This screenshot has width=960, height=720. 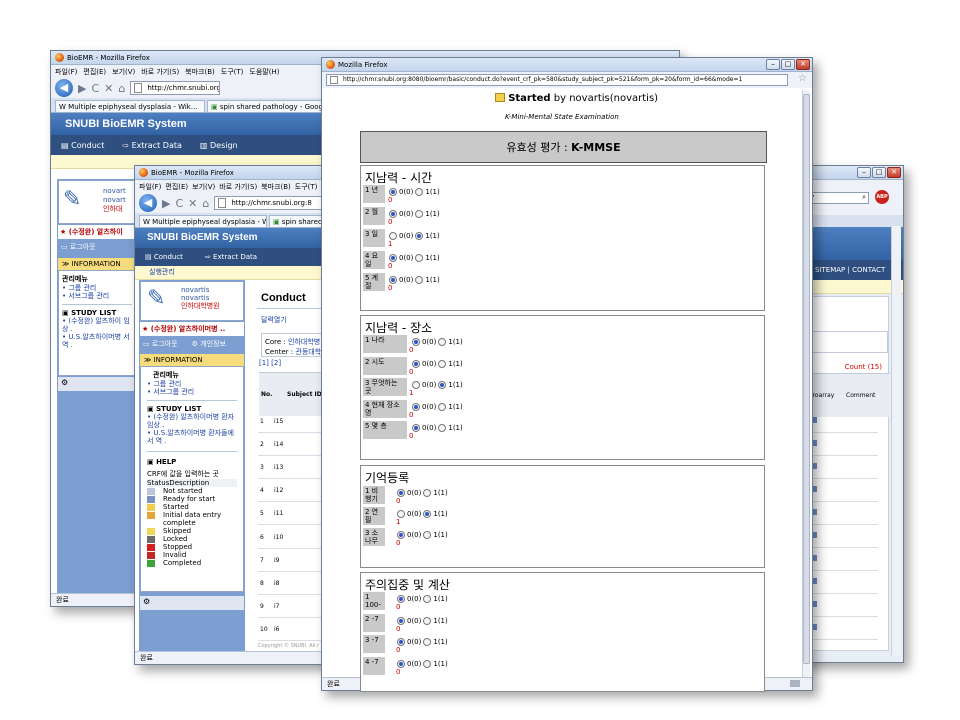 I want to click on sub-bar-label: 실행관리, so click(x=162, y=272).